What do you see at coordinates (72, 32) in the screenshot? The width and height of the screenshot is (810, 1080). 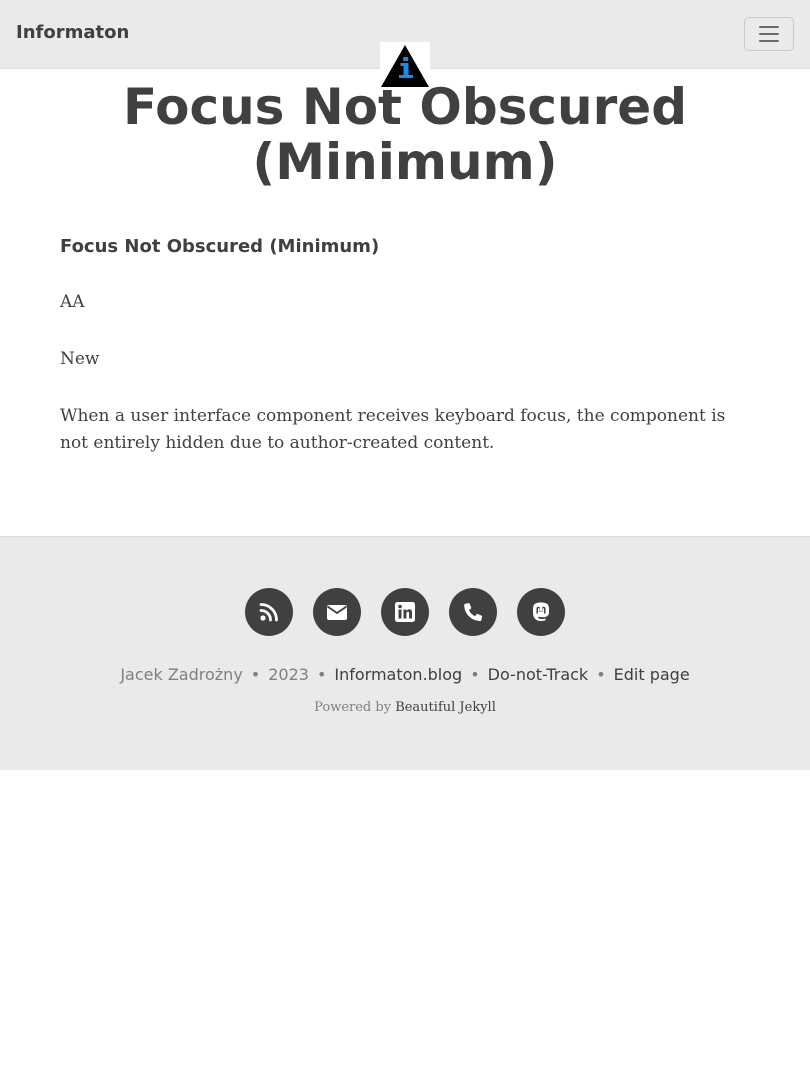 I see `brand-link: Informaton` at bounding box center [72, 32].